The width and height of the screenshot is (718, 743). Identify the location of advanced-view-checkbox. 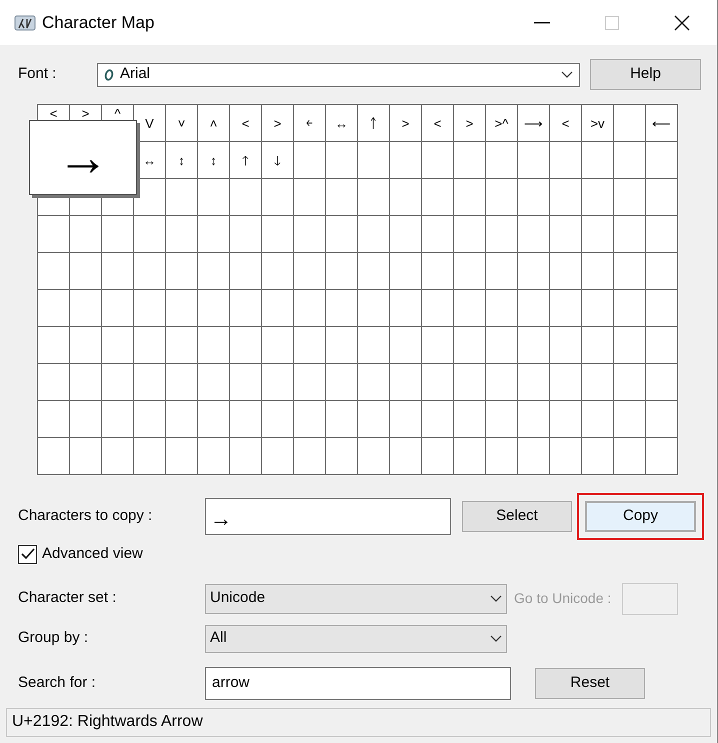
(27, 554).